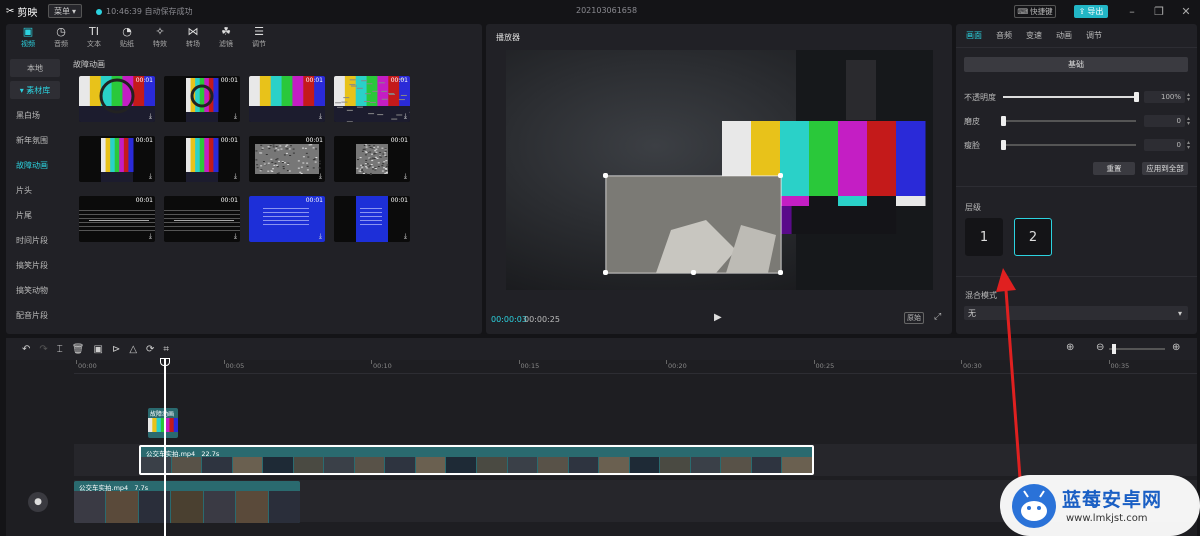 This screenshot has width=1200, height=536. Describe the element at coordinates (601, 349) in the screenshot. I see `timeline-toolbar: ↶ ↷ ⌶ 🗑 ▣ ⊳ △ ⟳ ⌗` at that location.